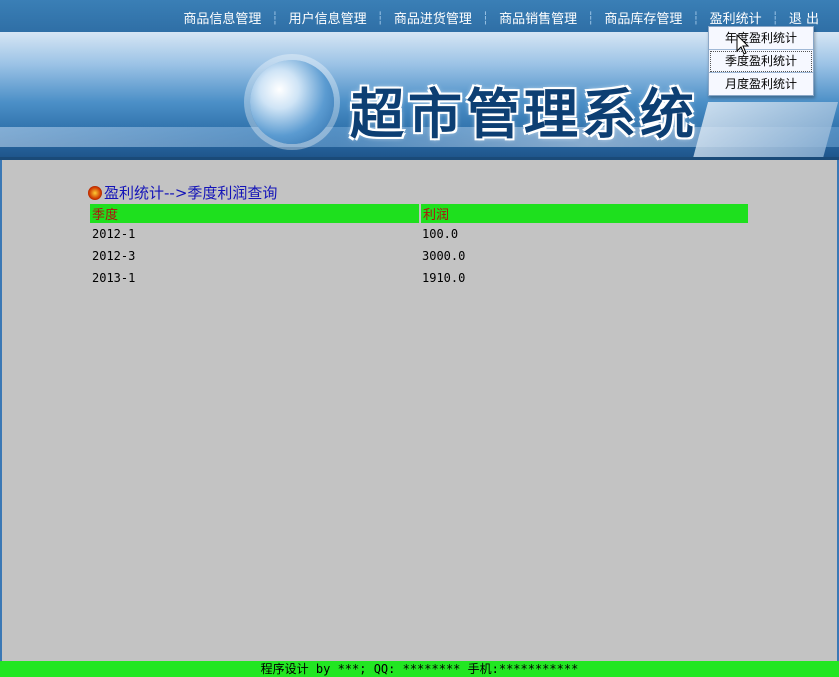 This screenshot has height=677, width=839. Describe the element at coordinates (419, 158) in the screenshot. I see `banner-divider` at that location.